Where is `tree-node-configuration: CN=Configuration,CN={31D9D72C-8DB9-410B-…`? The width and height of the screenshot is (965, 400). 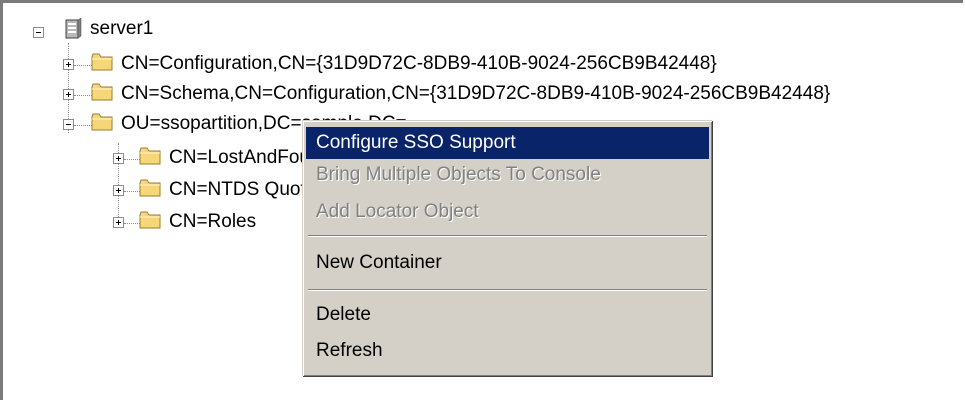
tree-node-configuration: CN=Configuration,CN={31D9D72C-8DB9-410B-… is located at coordinates (419, 64).